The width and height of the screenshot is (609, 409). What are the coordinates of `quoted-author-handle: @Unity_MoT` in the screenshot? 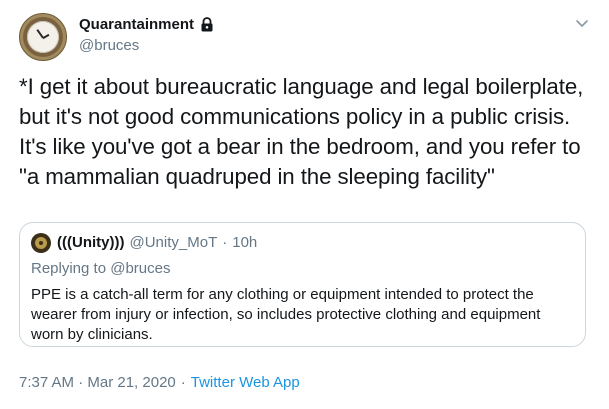 It's located at (173, 242).